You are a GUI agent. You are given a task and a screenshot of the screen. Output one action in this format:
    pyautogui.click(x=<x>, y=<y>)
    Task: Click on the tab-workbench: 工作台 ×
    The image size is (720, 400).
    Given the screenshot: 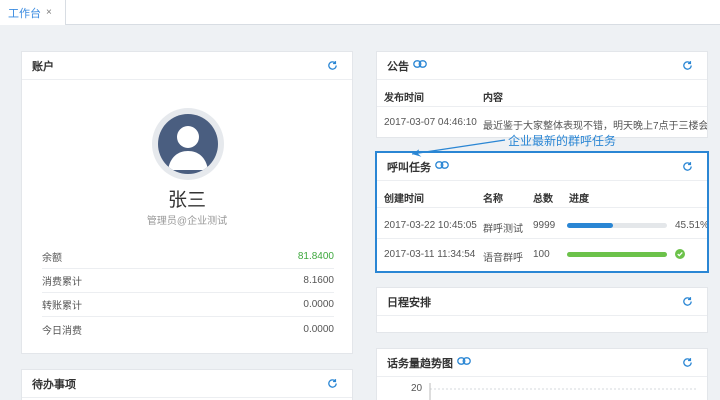 What is the action you would take?
    pyautogui.click(x=33, y=12)
    